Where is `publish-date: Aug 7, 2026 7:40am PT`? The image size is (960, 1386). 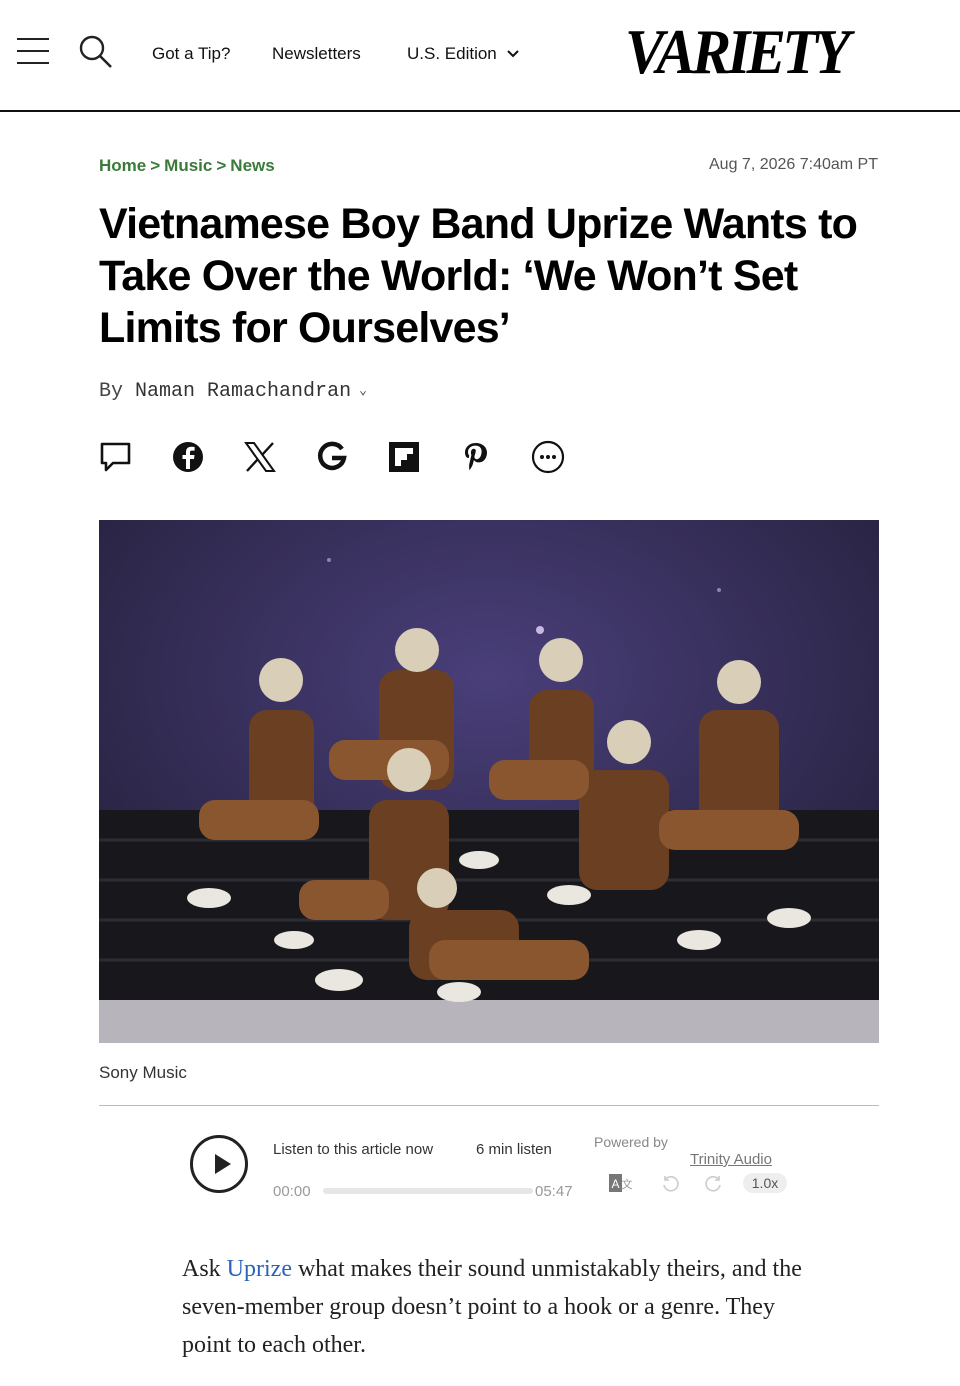 publish-date: Aug 7, 2026 7:40am PT is located at coordinates (793, 164).